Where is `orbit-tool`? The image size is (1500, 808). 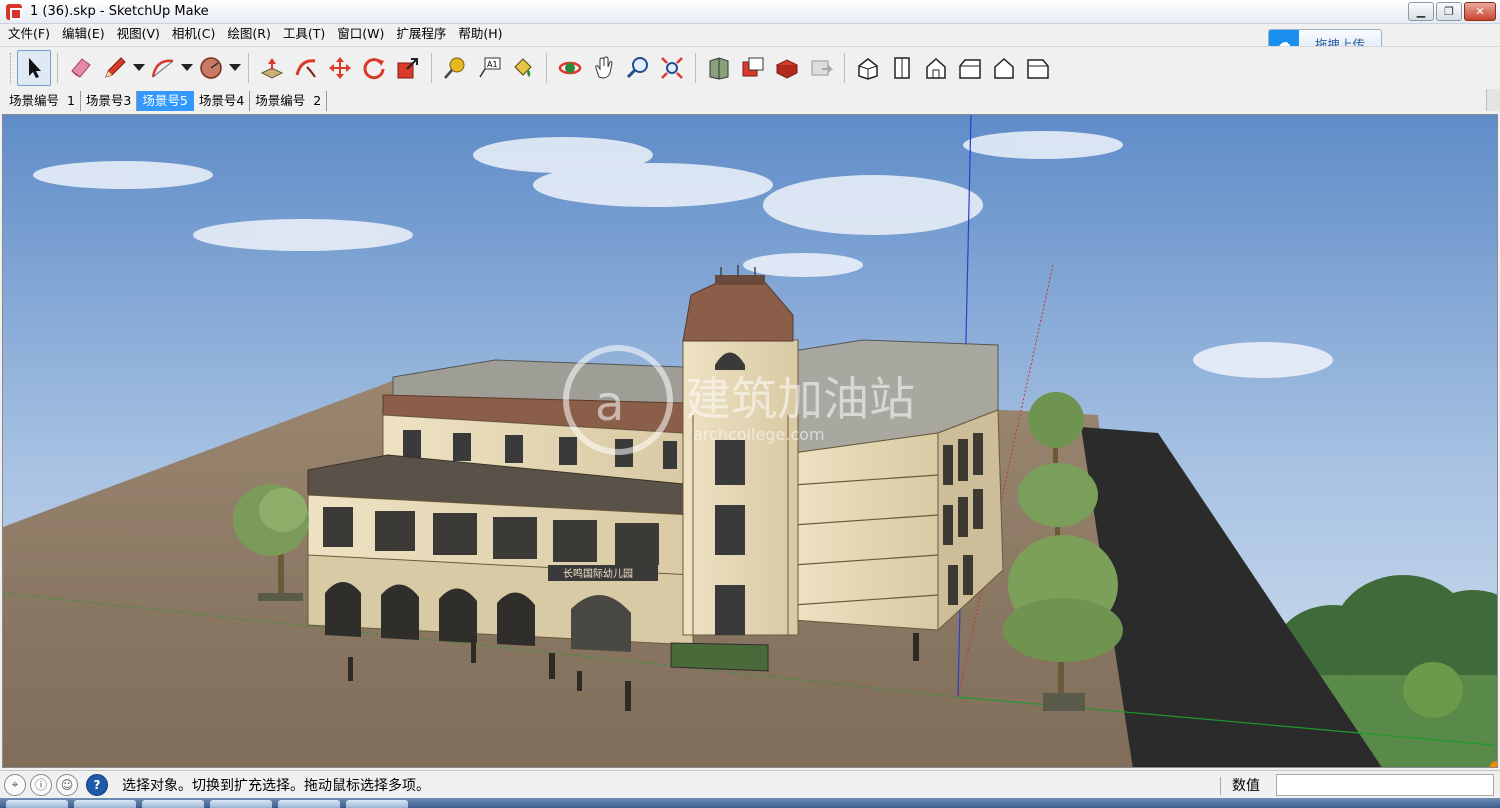
orbit-tool is located at coordinates (570, 68).